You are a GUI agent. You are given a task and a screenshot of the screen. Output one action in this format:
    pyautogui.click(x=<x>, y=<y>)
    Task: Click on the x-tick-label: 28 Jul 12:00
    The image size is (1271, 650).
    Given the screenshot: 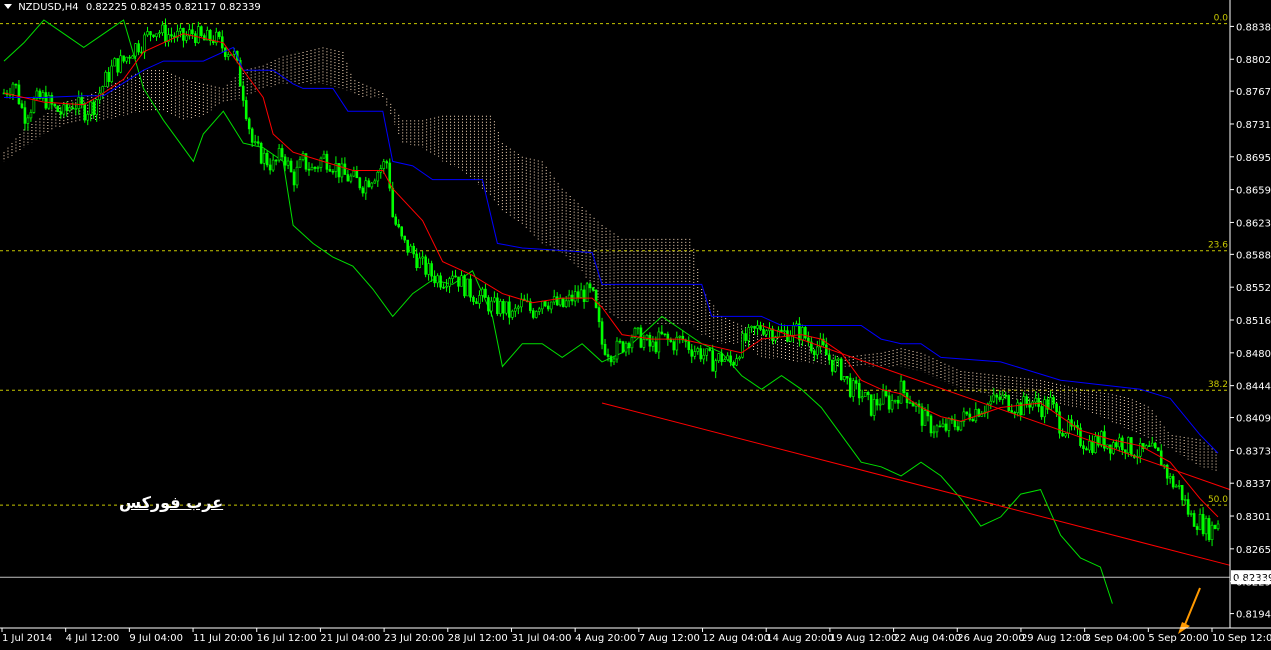 What is the action you would take?
    pyautogui.click(x=478, y=638)
    